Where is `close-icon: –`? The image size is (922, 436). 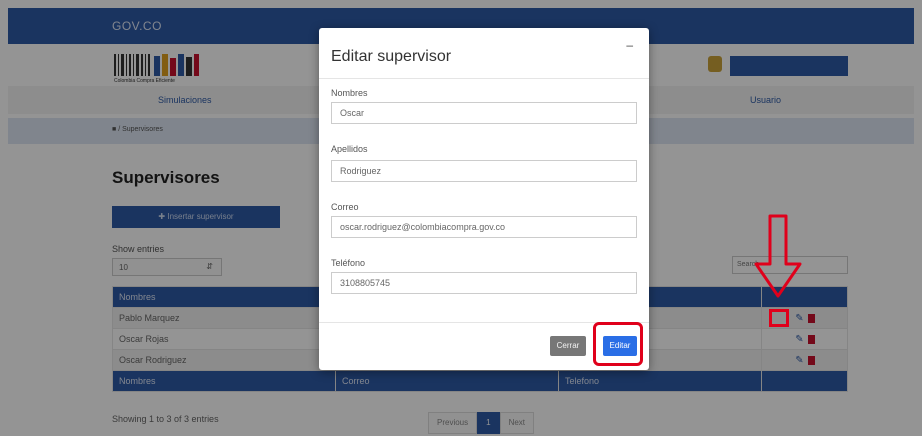 close-icon: – is located at coordinates (629, 45).